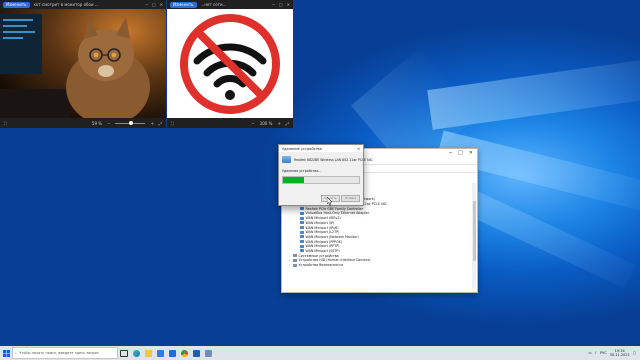 This screenshot has height=360, width=640. Describe the element at coordinates (589, 353) in the screenshot. I see `network-icon: ▭` at that location.